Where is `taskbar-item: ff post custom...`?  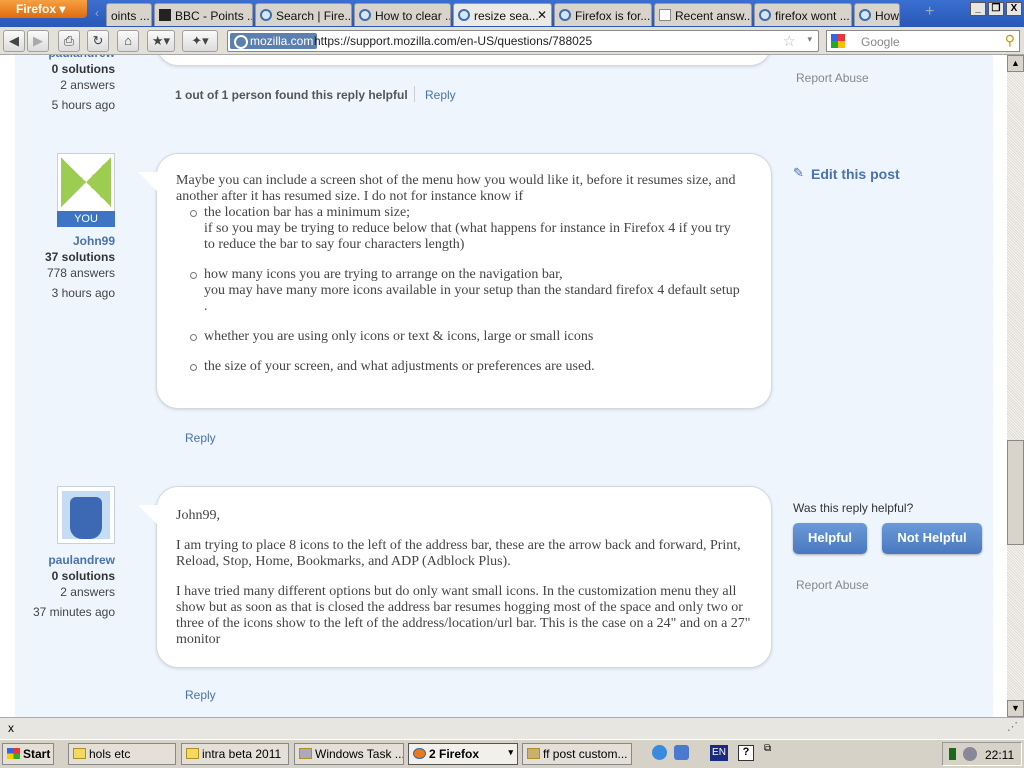
taskbar-item: ff post custom... is located at coordinates (577, 754).